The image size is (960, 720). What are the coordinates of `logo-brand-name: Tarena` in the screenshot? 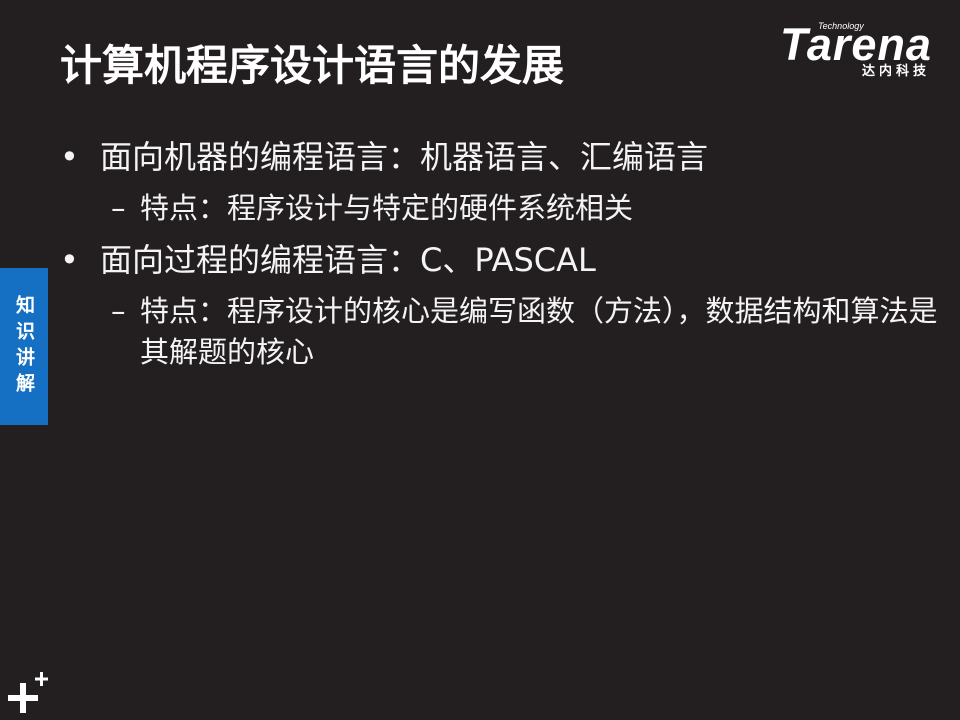 It's located at (856, 44).